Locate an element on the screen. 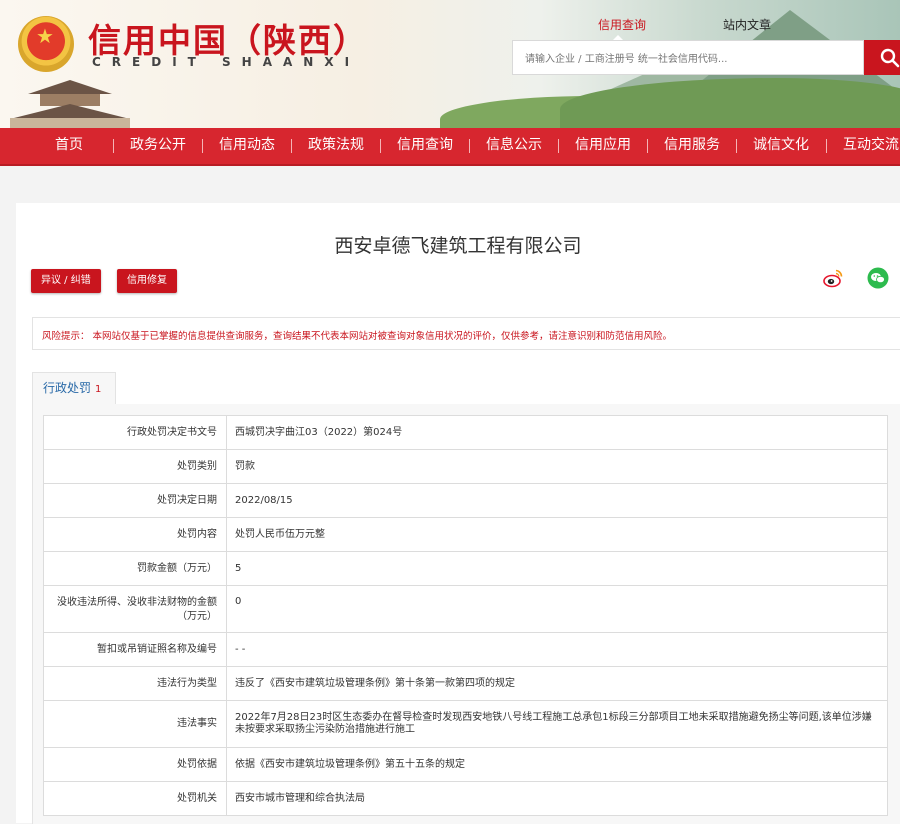  nav-credit-news: 信用动态 is located at coordinates (247, 146).